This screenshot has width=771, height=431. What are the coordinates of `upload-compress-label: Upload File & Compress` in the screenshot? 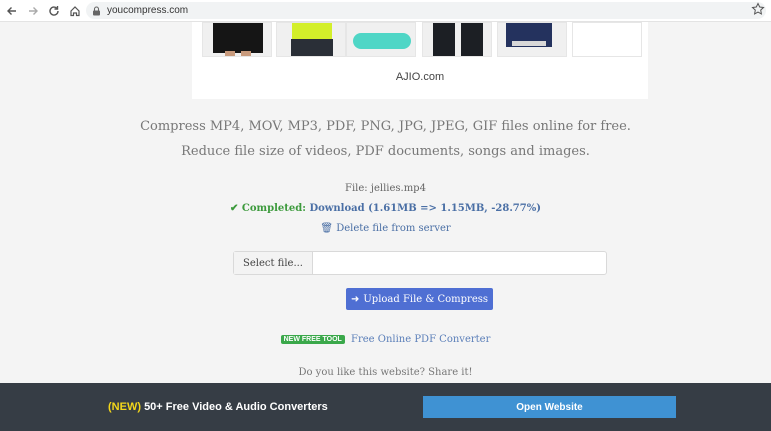 It's located at (425, 299).